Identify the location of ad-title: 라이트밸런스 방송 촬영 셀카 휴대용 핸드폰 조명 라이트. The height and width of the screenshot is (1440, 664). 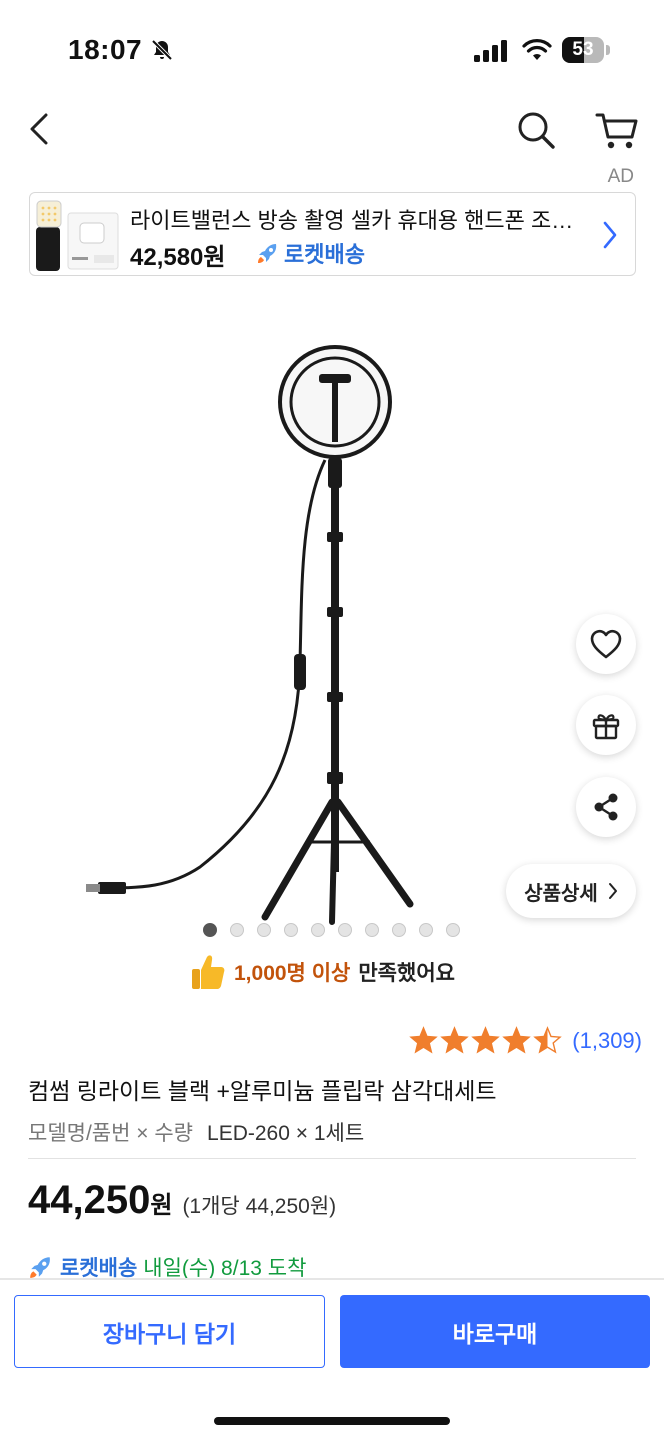
(354, 220).